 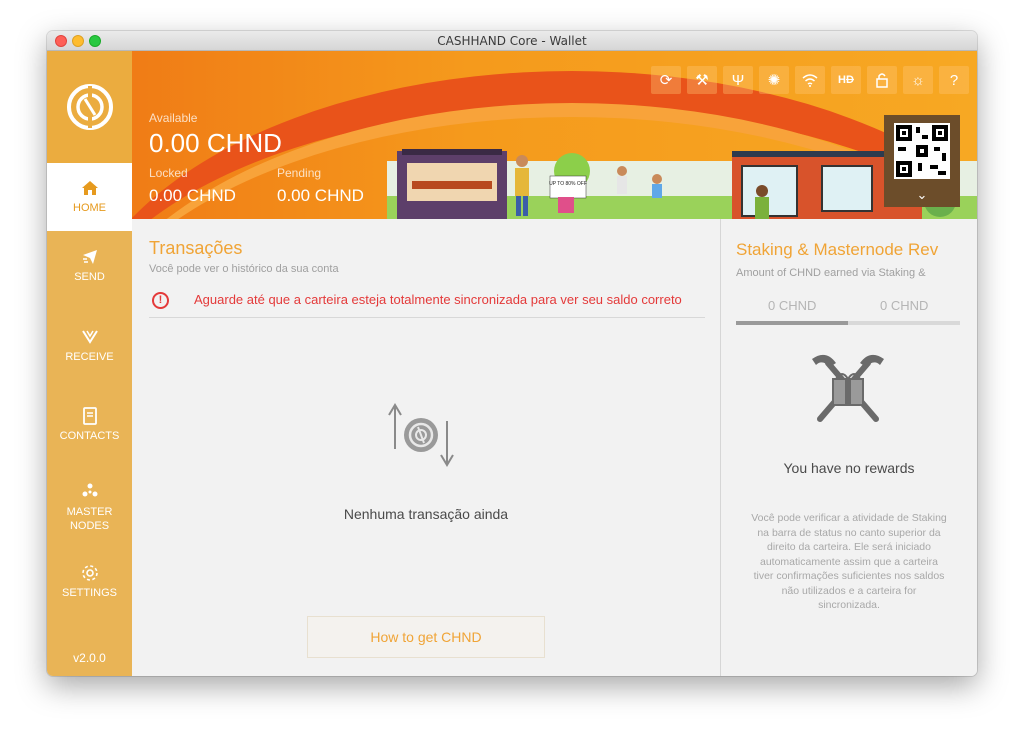 What do you see at coordinates (922, 151) in the screenshot?
I see `qr-code-icon` at bounding box center [922, 151].